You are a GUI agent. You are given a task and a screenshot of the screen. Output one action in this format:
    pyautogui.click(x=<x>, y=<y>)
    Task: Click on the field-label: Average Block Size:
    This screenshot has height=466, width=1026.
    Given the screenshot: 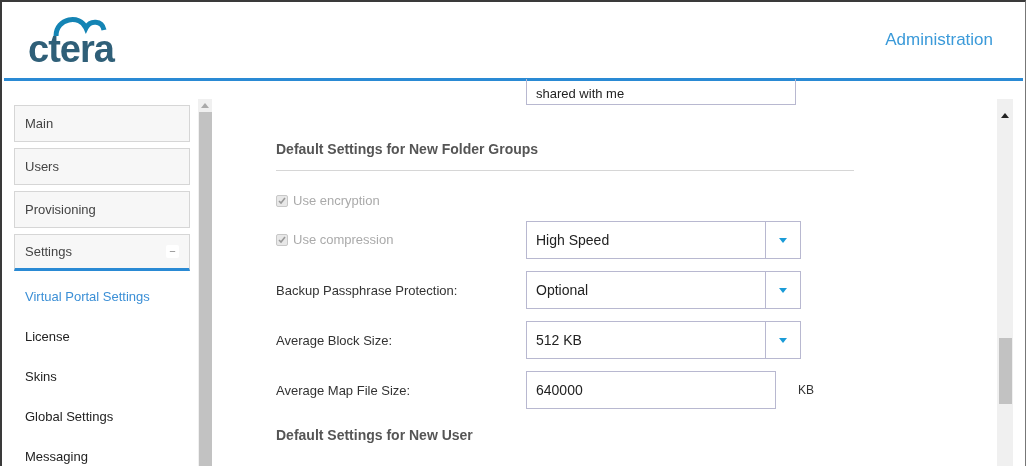 What is the action you would take?
    pyautogui.click(x=334, y=340)
    